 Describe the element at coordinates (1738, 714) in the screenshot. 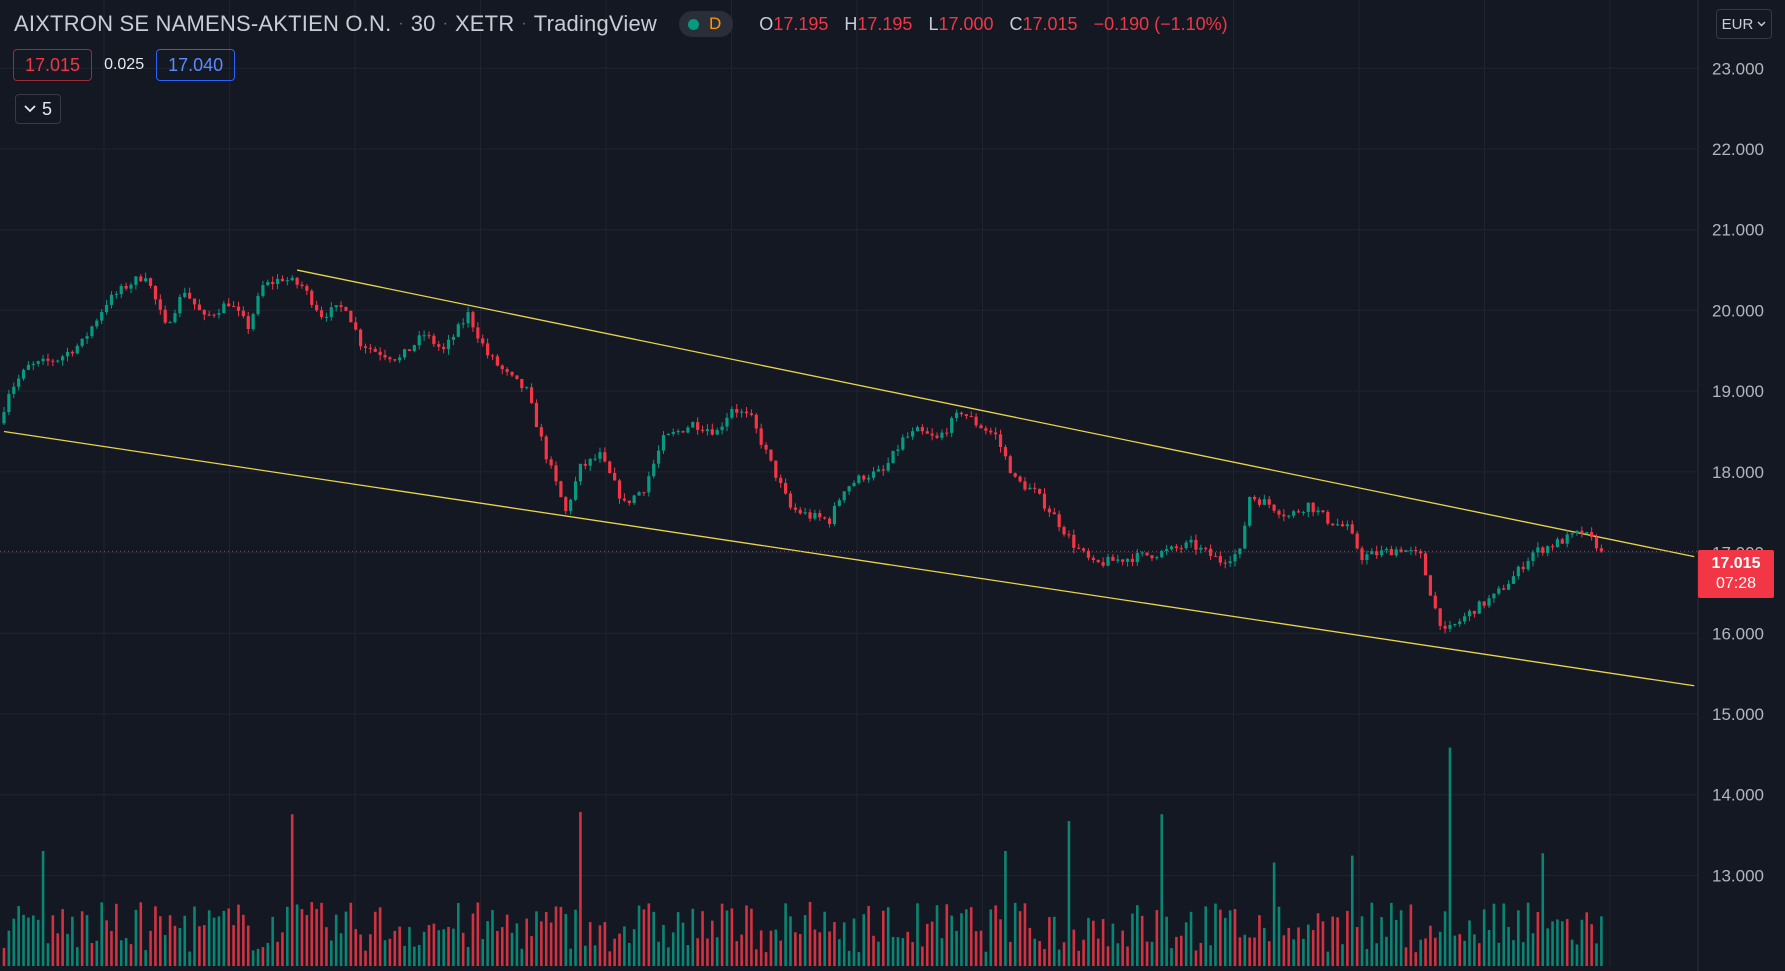

I see `price-tick-label: 15.000` at that location.